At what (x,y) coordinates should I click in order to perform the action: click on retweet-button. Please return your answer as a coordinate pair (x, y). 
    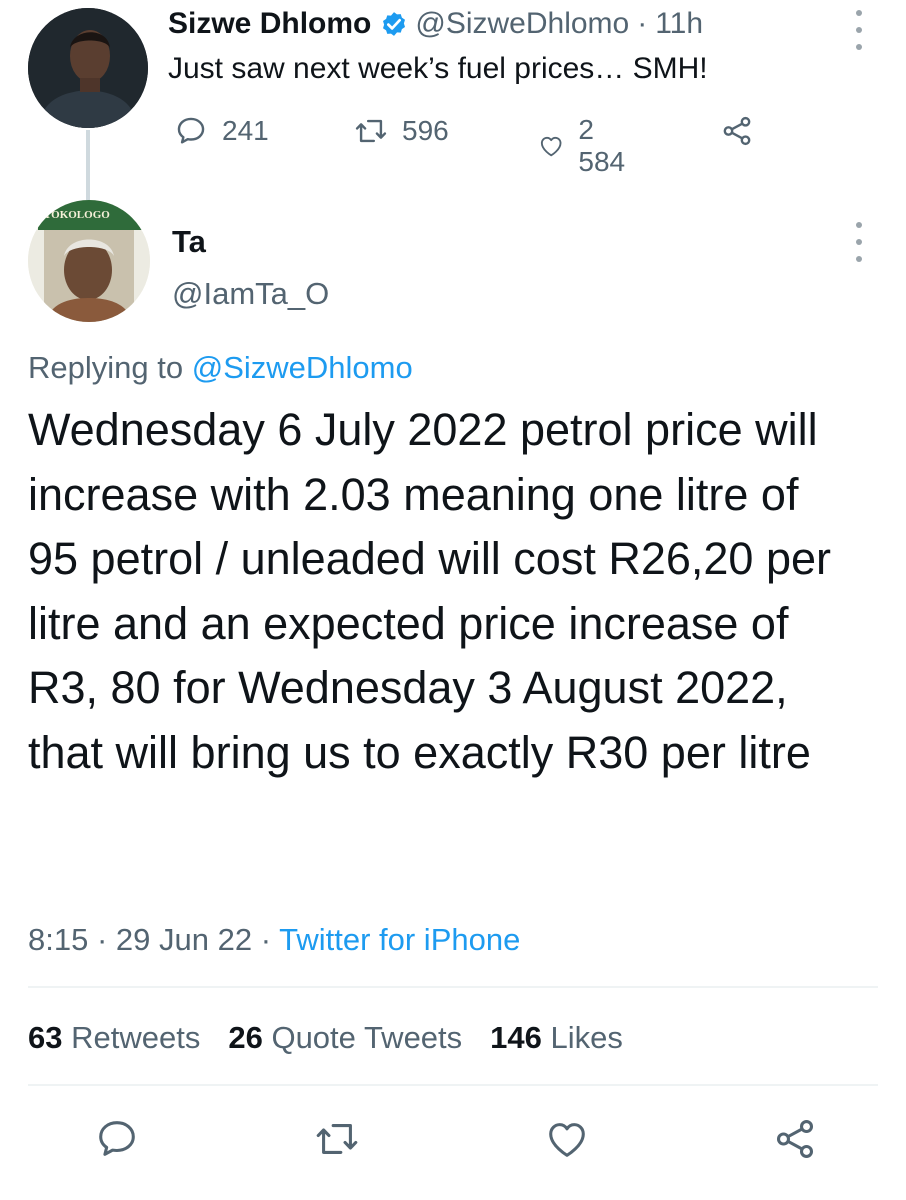
    Looking at the image, I should click on (337, 1139).